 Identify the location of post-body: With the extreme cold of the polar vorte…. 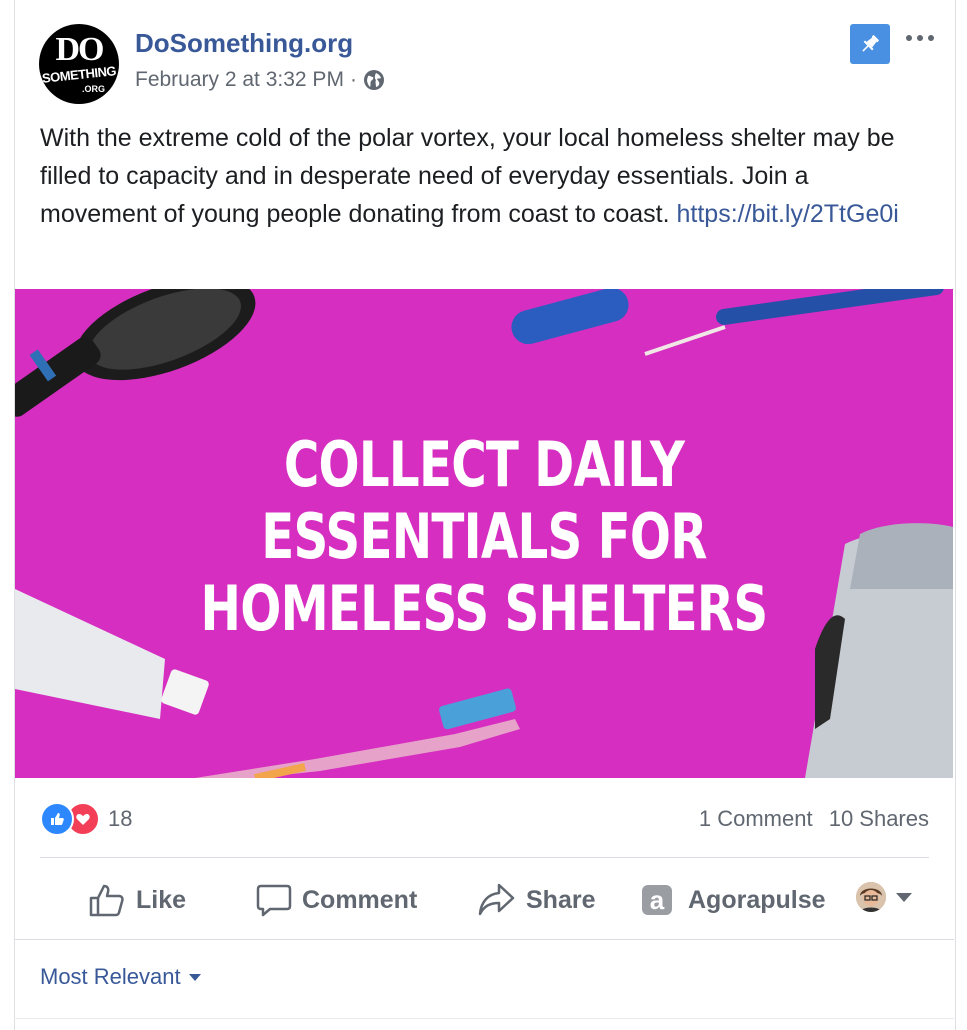
(485, 176).